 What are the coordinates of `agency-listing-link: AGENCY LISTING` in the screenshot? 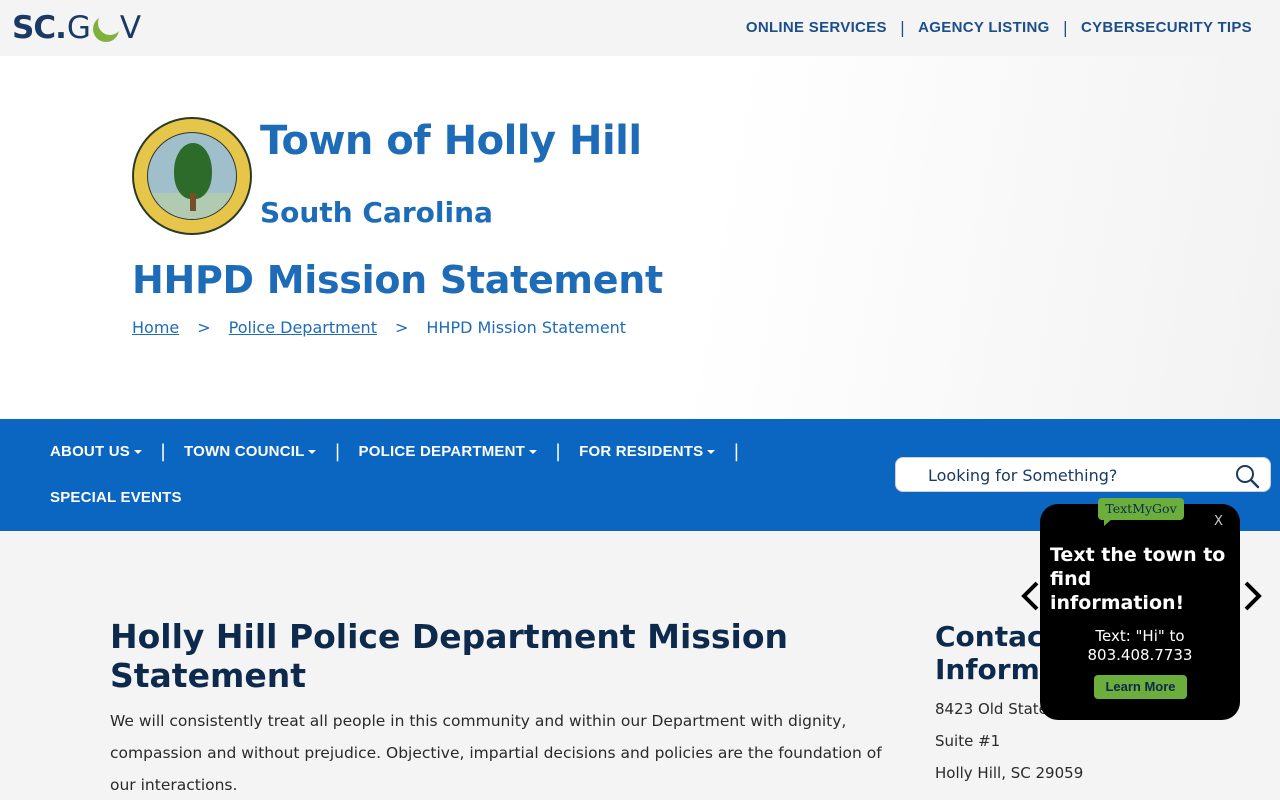 It's located at (983, 27).